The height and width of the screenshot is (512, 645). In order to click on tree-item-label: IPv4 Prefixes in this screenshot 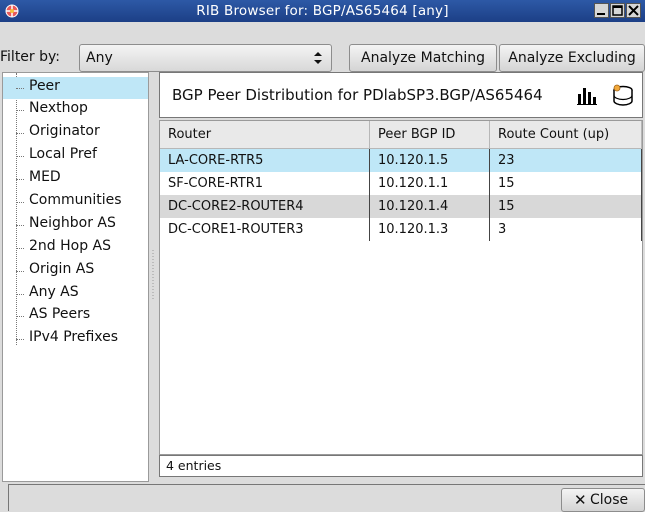, I will do `click(74, 337)`.